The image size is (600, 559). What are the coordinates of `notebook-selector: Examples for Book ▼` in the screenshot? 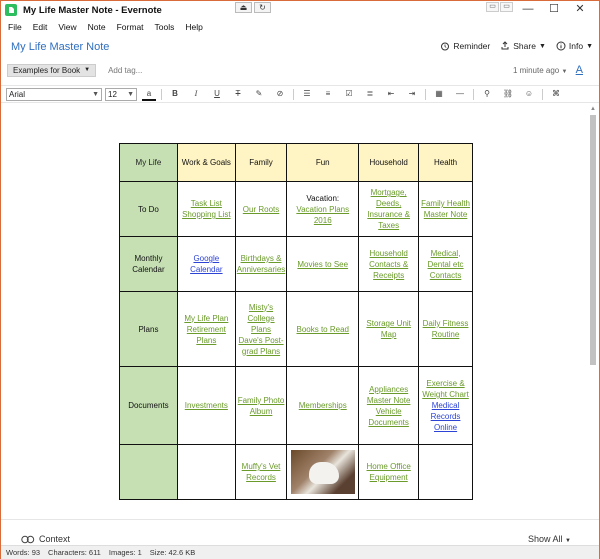 It's located at (52, 70).